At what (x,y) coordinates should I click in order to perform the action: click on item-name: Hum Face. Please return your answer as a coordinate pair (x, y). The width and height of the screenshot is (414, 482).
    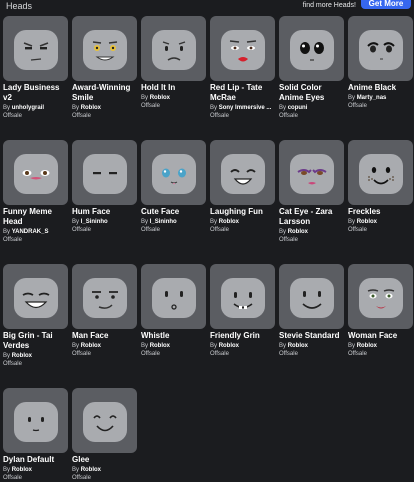
    Looking at the image, I should click on (104, 212).